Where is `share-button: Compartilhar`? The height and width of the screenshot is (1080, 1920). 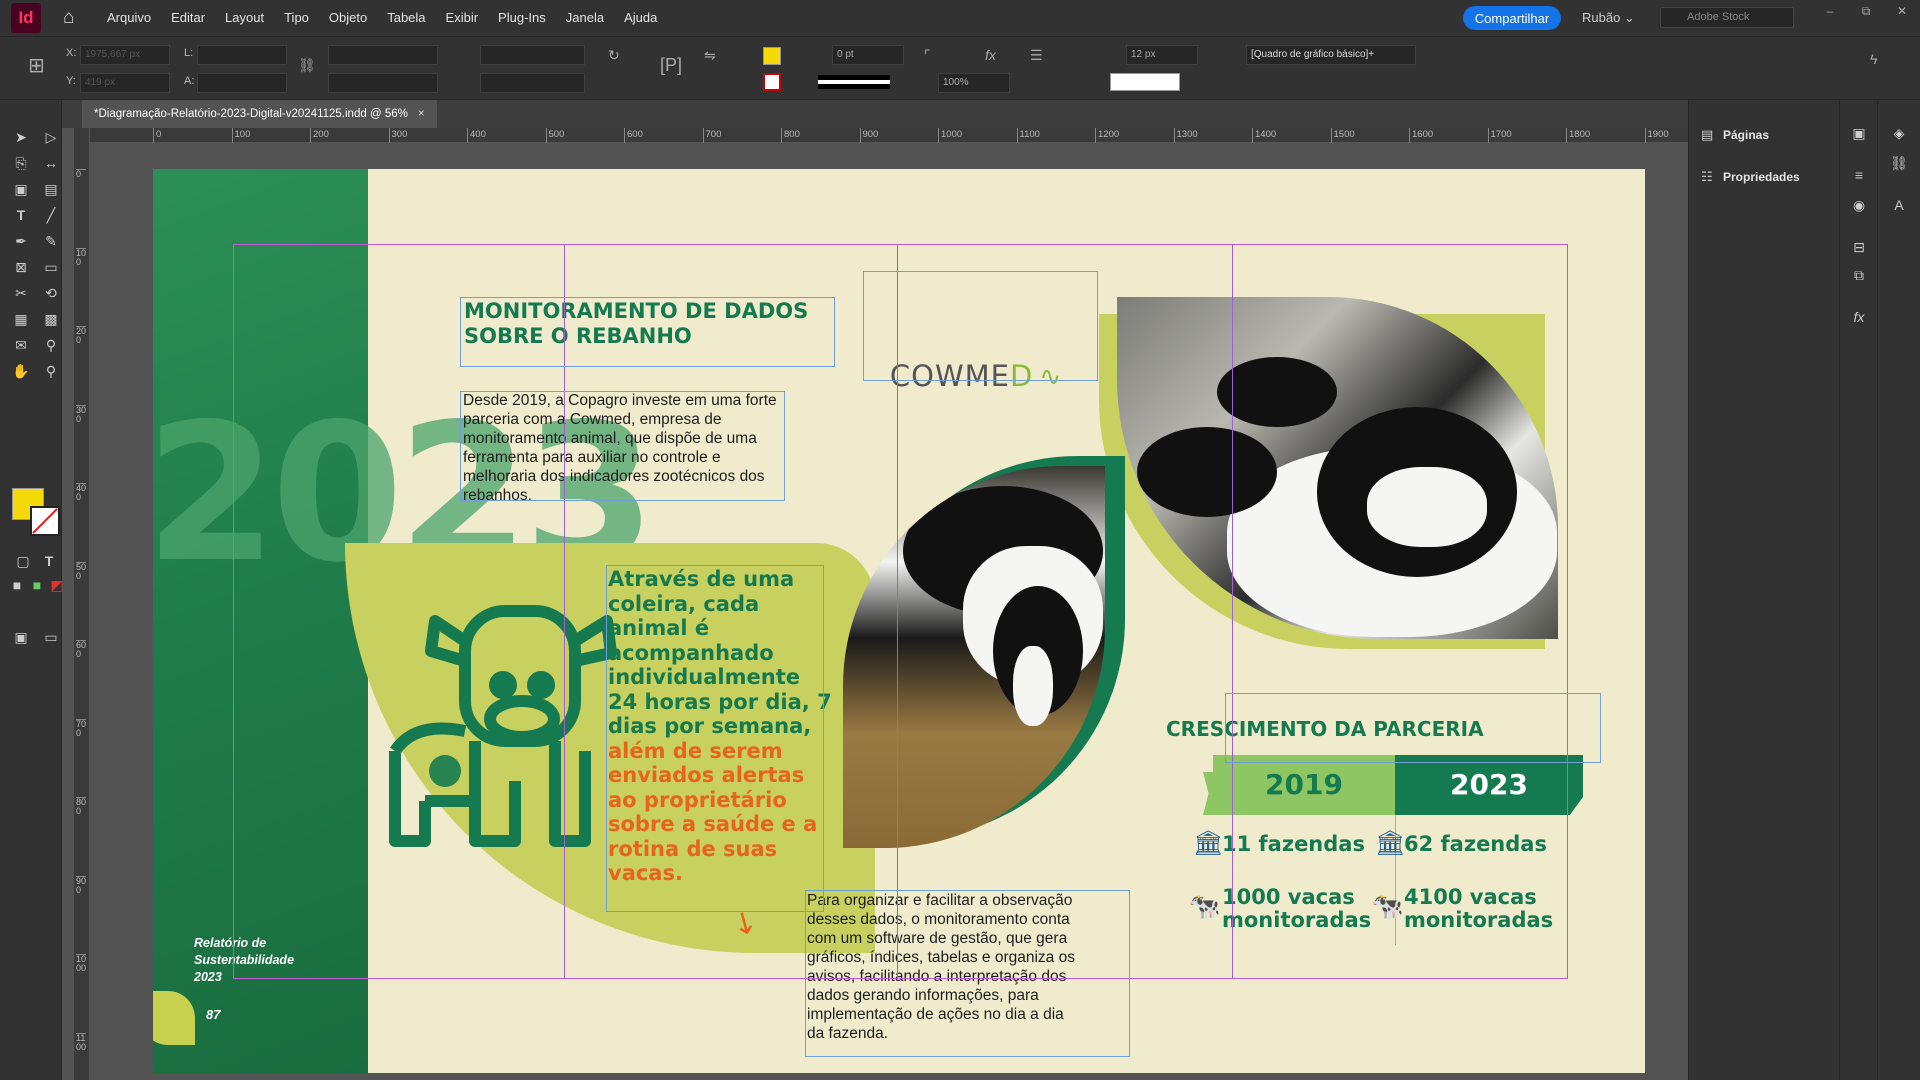 share-button: Compartilhar is located at coordinates (1512, 18).